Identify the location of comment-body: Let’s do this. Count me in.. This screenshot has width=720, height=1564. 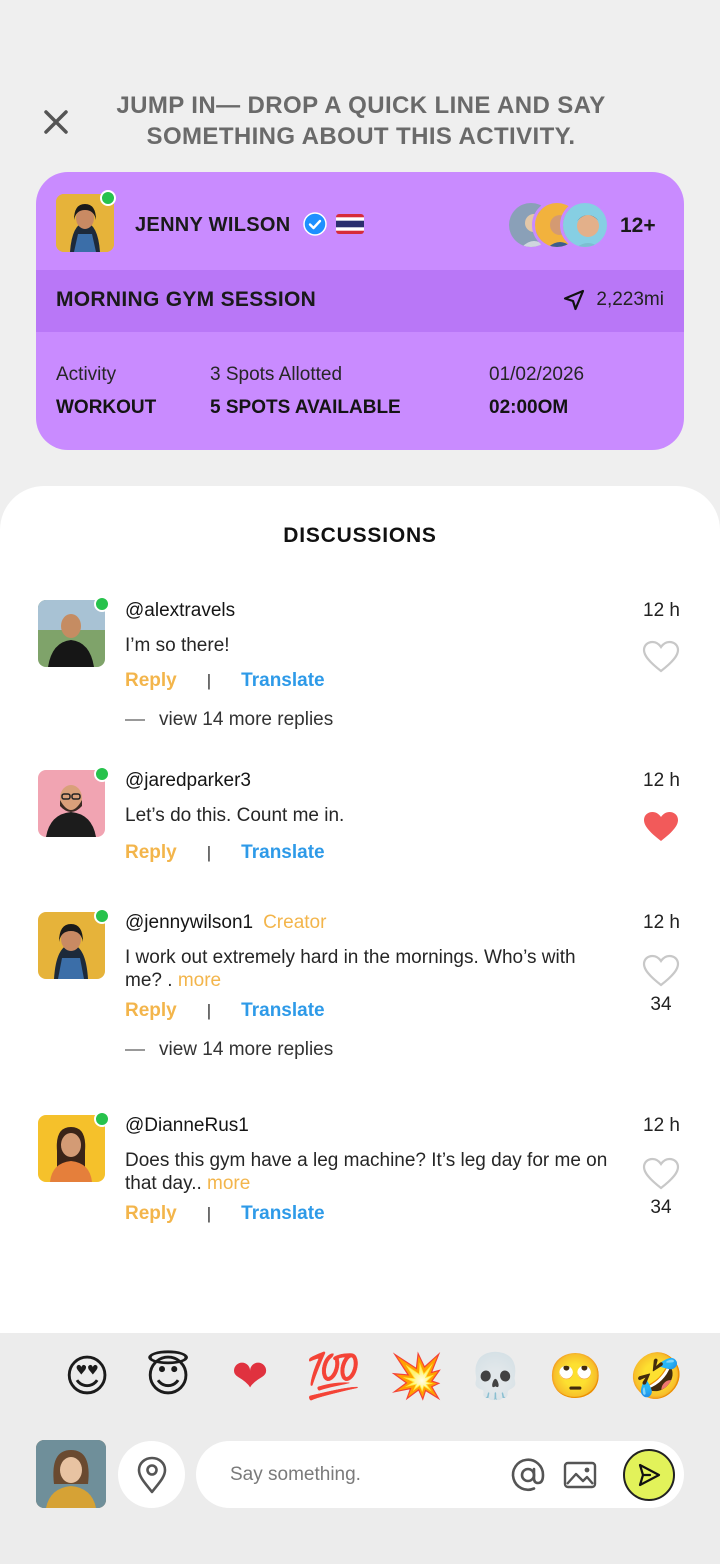
(235, 815).